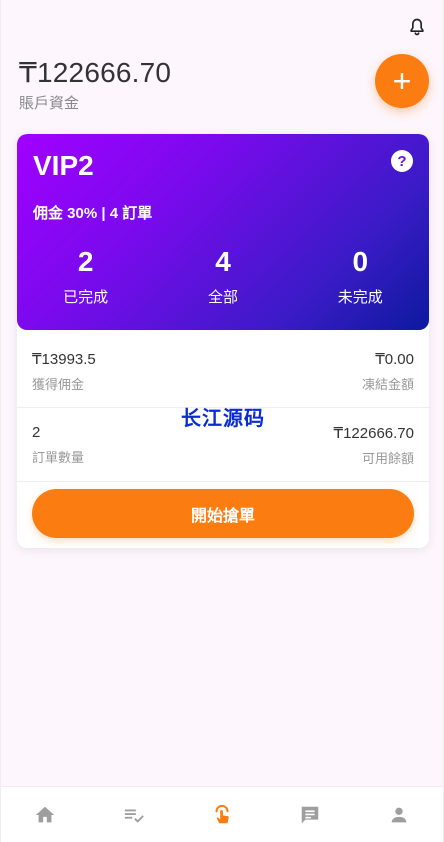 The height and width of the screenshot is (842, 444). What do you see at coordinates (223, 513) in the screenshot?
I see `start-grab-order-button: 開始搶單` at bounding box center [223, 513].